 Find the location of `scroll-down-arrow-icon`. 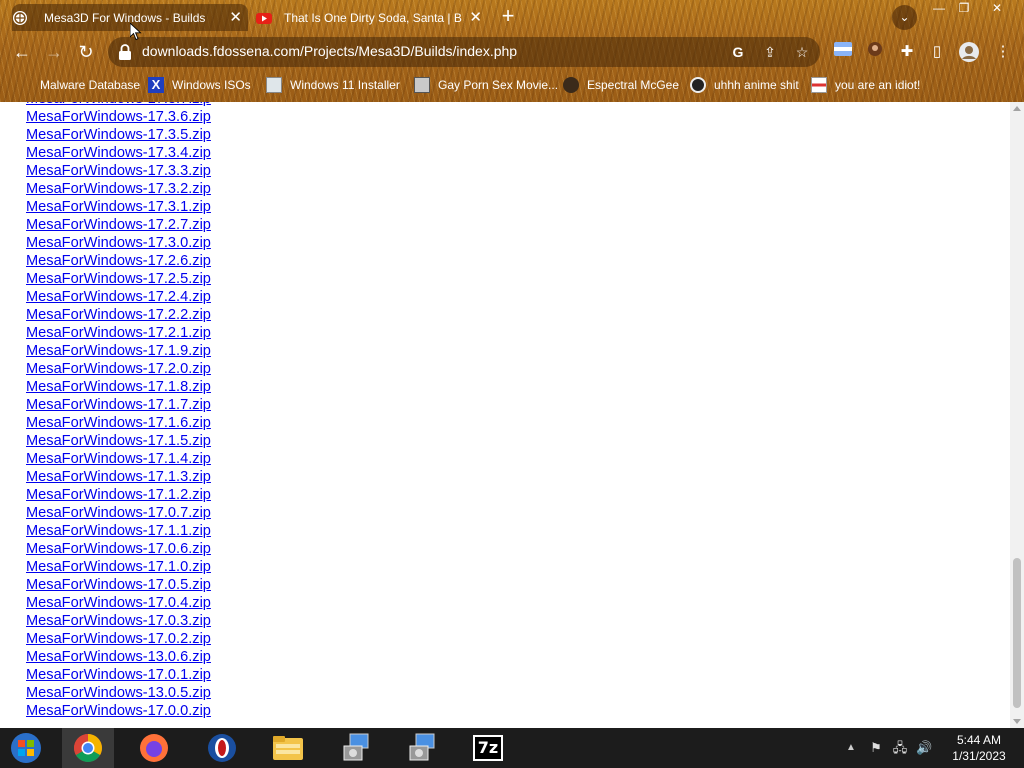

scroll-down-arrow-icon is located at coordinates (1017, 721).